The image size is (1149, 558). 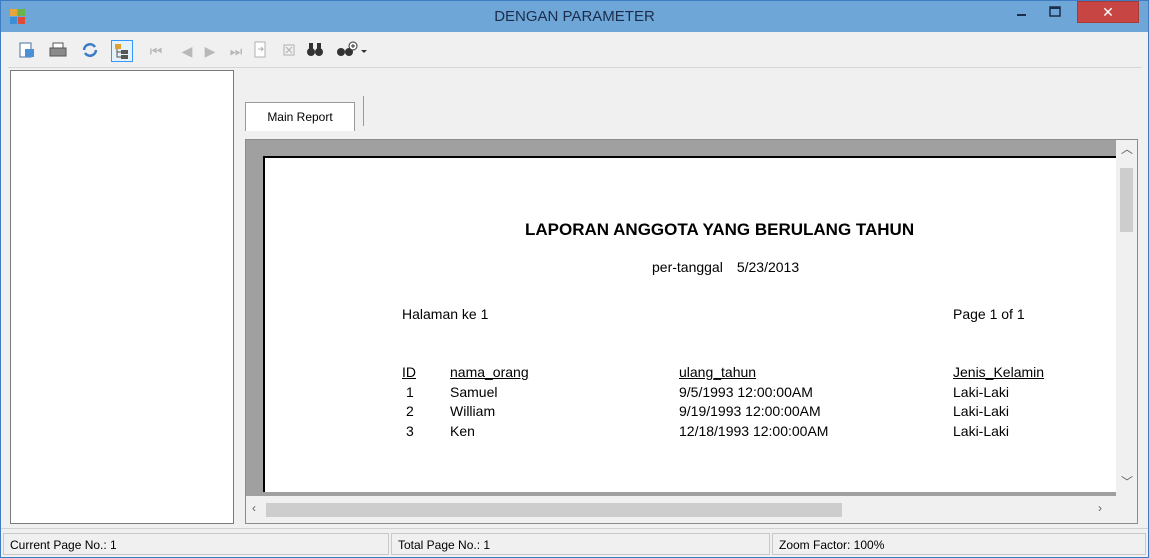 I want to click on export-button, so click(x=27, y=51).